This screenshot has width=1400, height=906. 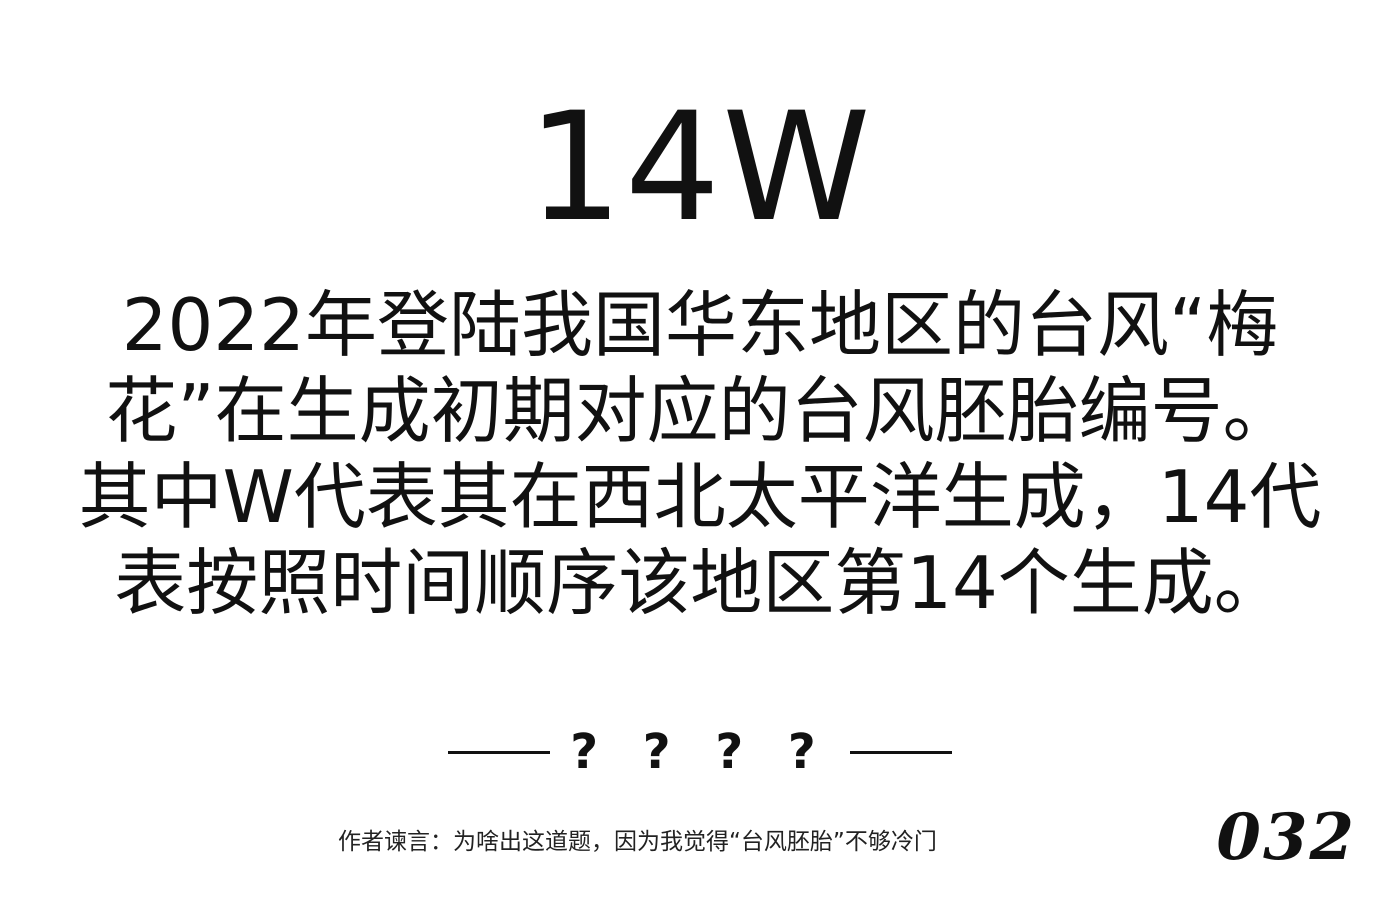 I want to click on question-marks: ? ? ? ?, so click(x=700, y=752).